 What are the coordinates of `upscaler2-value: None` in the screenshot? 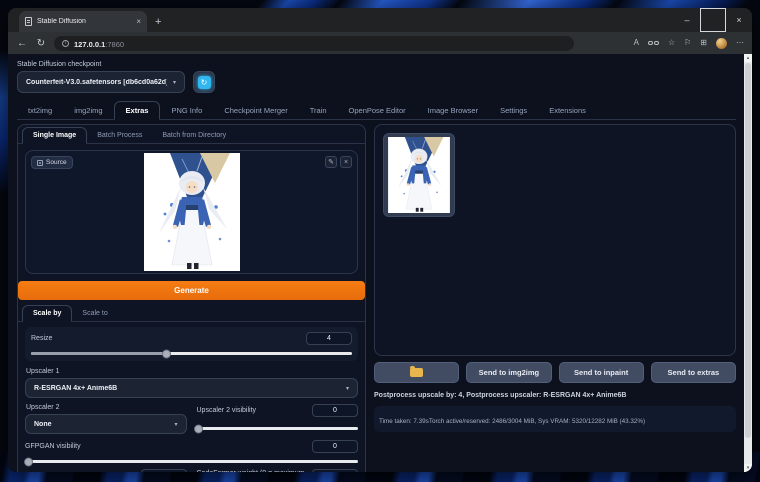 It's located at (43, 424).